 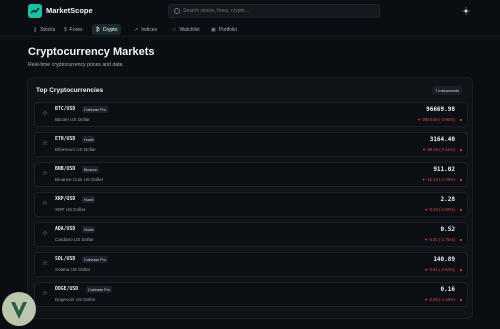 I want to click on price: 0.52, so click(x=447, y=229).